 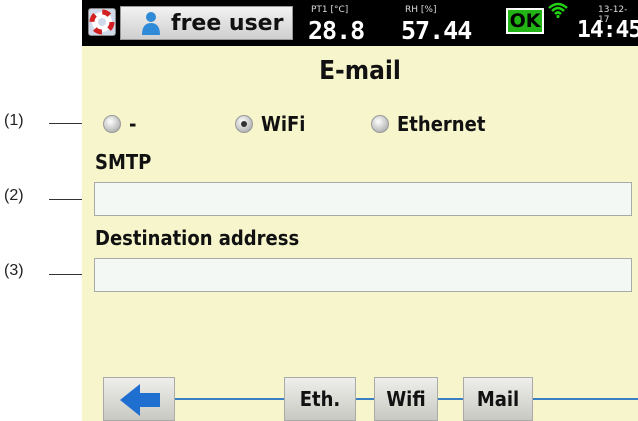 I want to click on radio-none-dot, so click(x=112, y=124).